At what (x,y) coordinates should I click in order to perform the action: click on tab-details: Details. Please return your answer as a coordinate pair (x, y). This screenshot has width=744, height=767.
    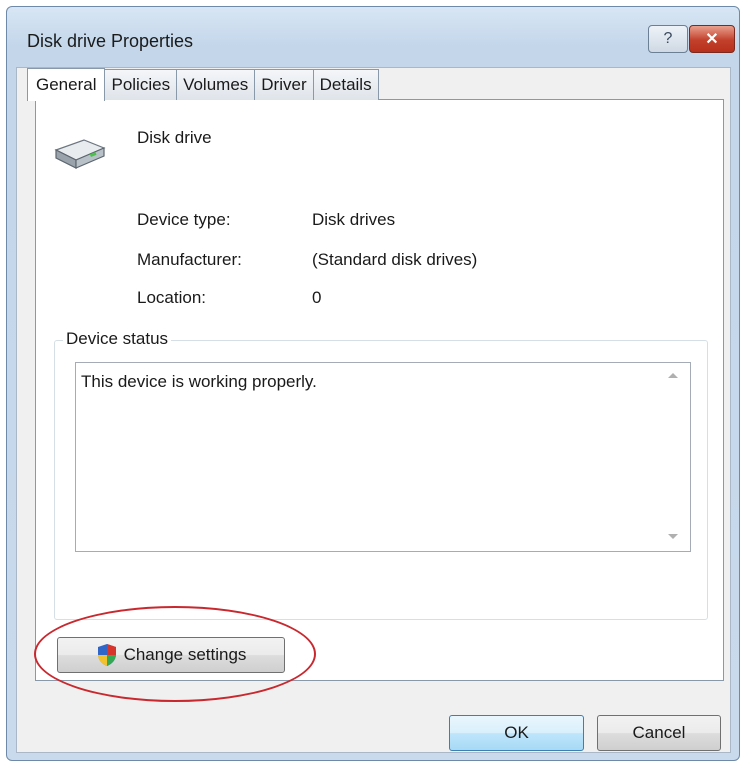
    Looking at the image, I should click on (345, 84).